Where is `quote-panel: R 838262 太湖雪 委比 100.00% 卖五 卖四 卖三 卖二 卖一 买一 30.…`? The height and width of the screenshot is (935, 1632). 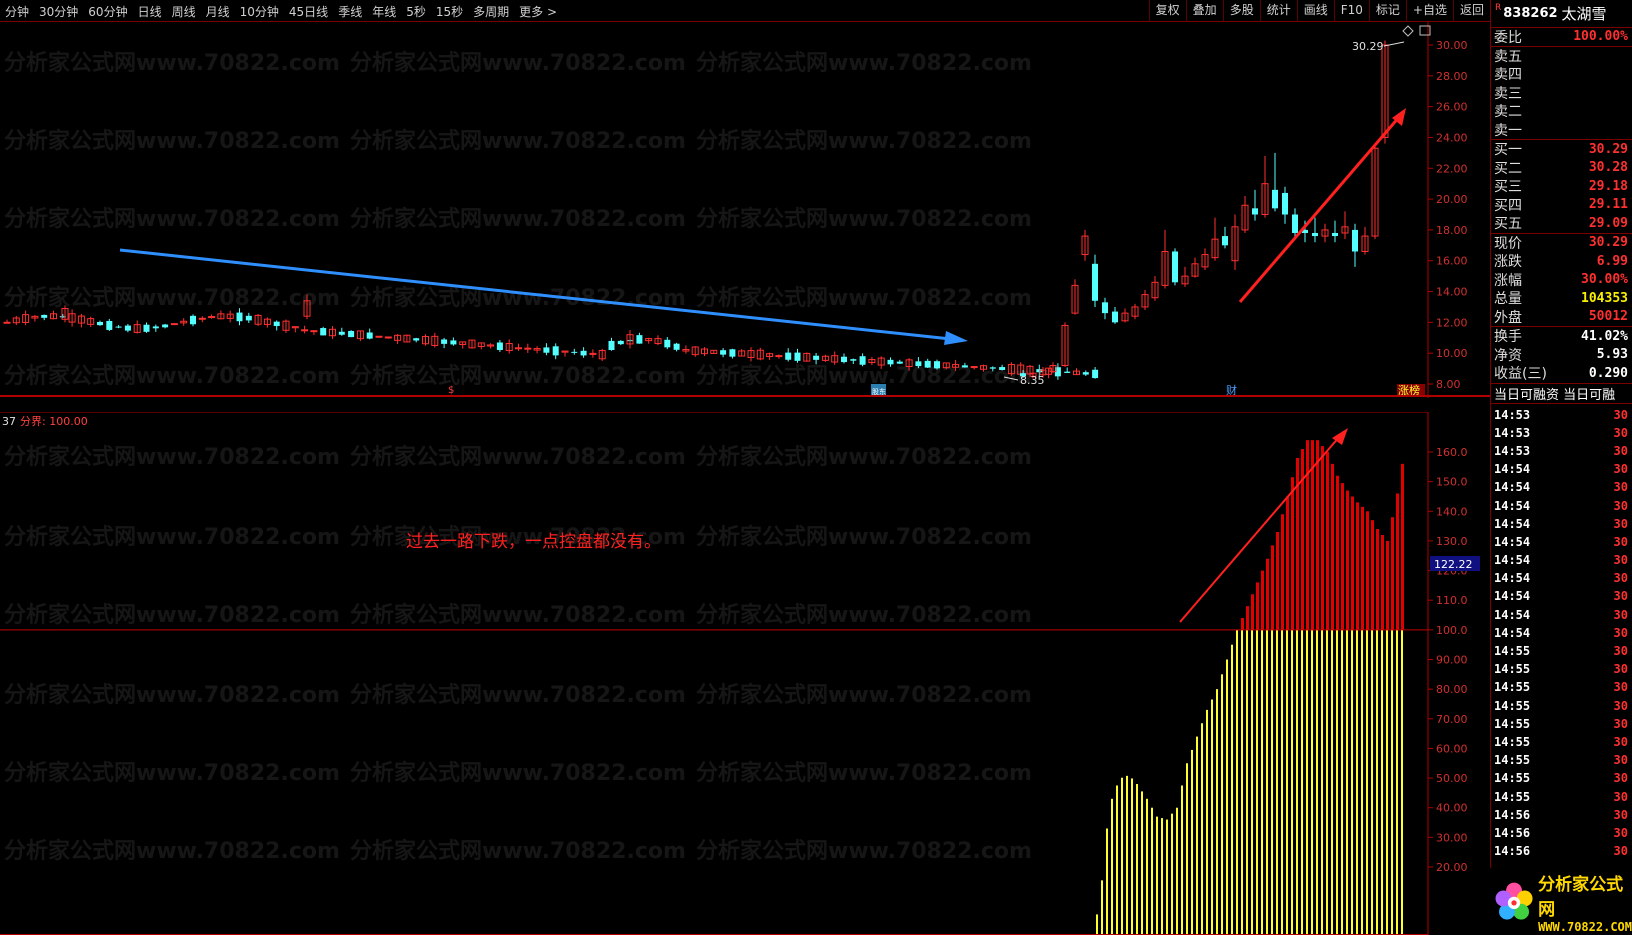
quote-panel: R 838262 太湖雪 委比 100.00% 卖五 卖四 卖三 卖二 卖一 买一 30.… is located at coordinates (1561, 467).